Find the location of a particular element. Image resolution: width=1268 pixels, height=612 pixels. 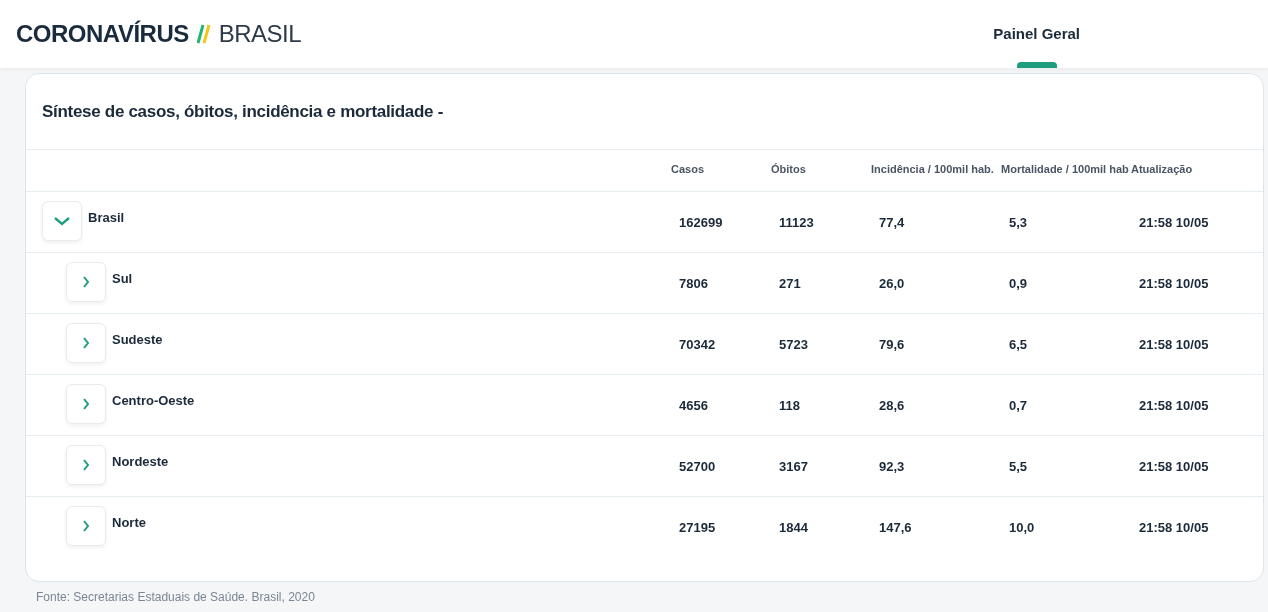

table-cell-text: 92,3 is located at coordinates (892, 466).